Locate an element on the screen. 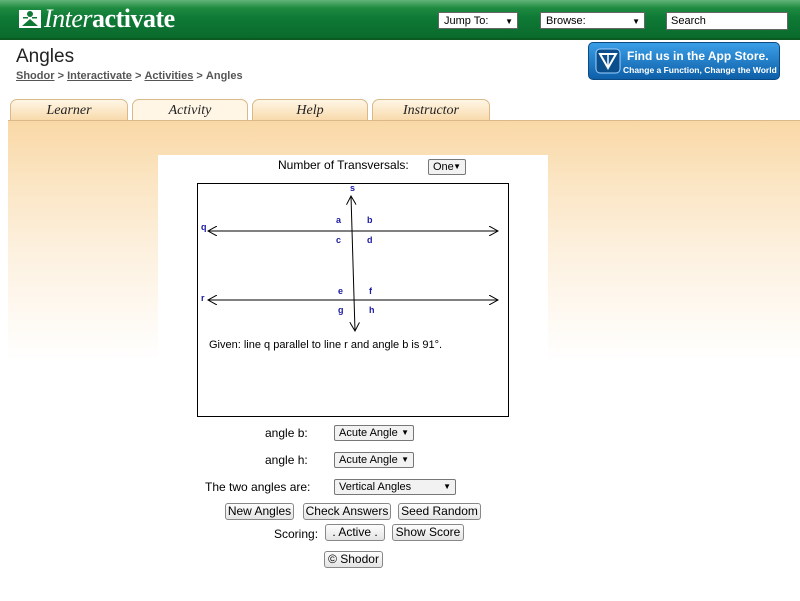 This screenshot has width=800, height=601. line-label-r: r is located at coordinates (203, 298).